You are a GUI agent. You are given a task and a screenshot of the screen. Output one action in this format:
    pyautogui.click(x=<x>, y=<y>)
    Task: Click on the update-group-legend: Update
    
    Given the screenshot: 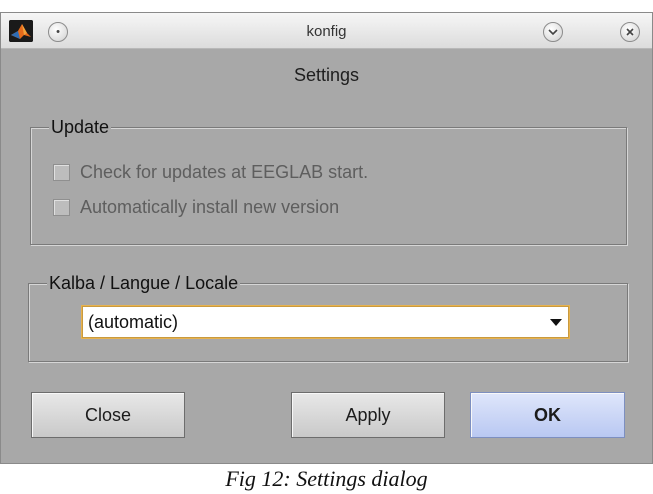 What is the action you would take?
    pyautogui.click(x=80, y=127)
    